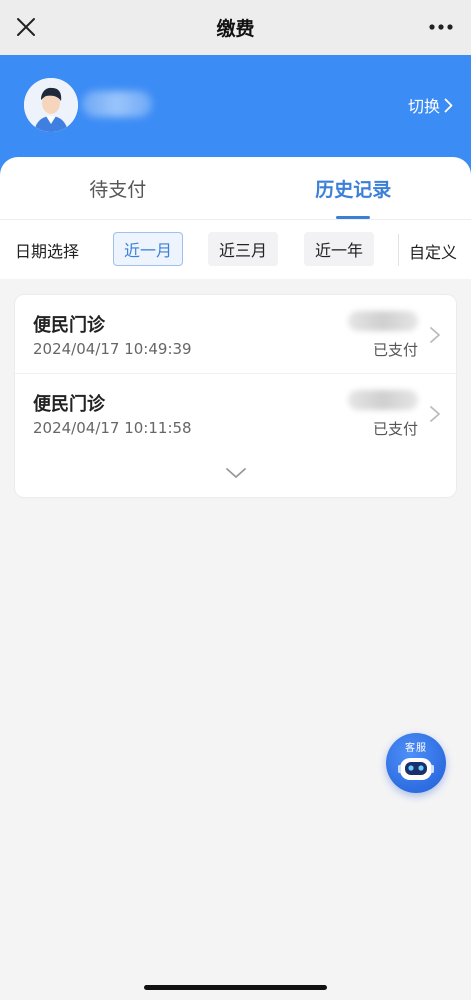 The image size is (471, 1000). Describe the element at coordinates (112, 428) in the screenshot. I see `record-time: 2024/04/17 10:11:58` at that location.